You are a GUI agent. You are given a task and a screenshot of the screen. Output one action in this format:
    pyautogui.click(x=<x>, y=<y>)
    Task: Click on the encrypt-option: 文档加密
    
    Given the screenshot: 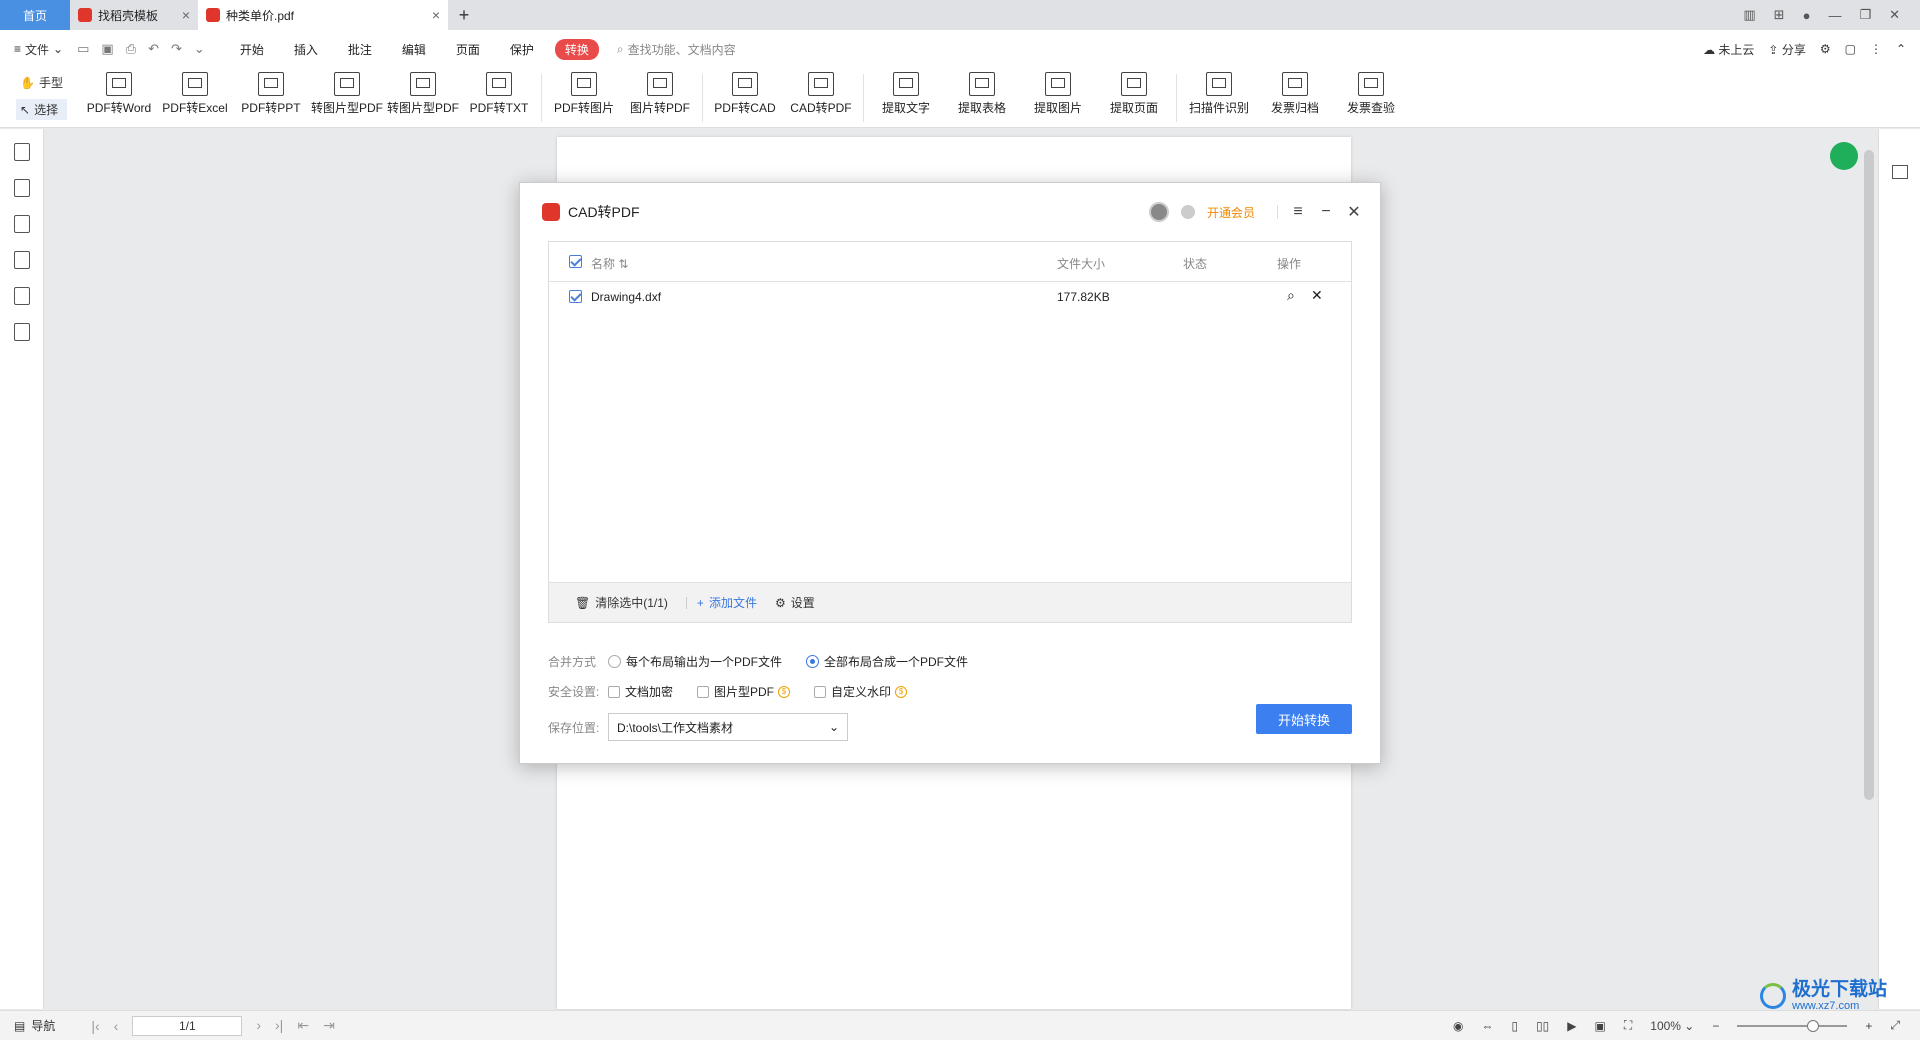 What is the action you would take?
    pyautogui.click(x=640, y=691)
    